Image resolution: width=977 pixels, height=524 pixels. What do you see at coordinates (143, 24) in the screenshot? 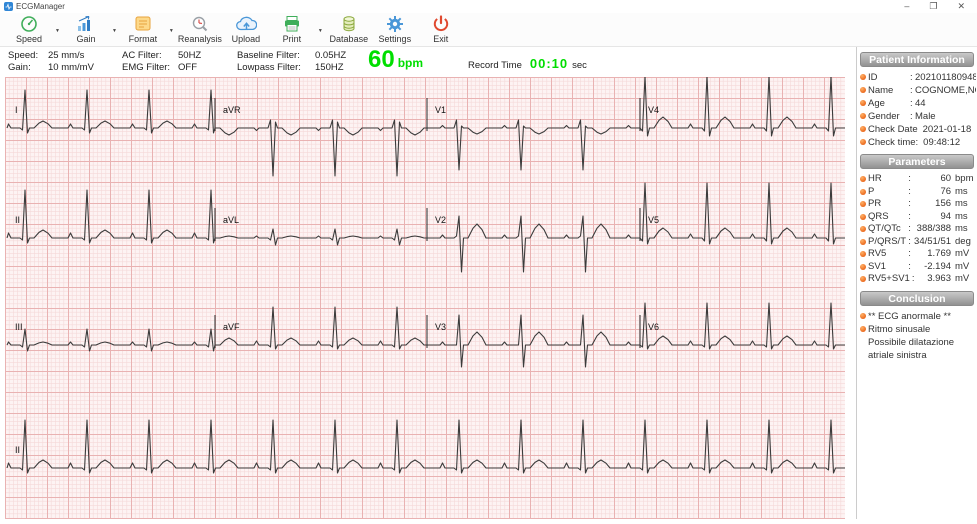
I see `format-icon` at bounding box center [143, 24].